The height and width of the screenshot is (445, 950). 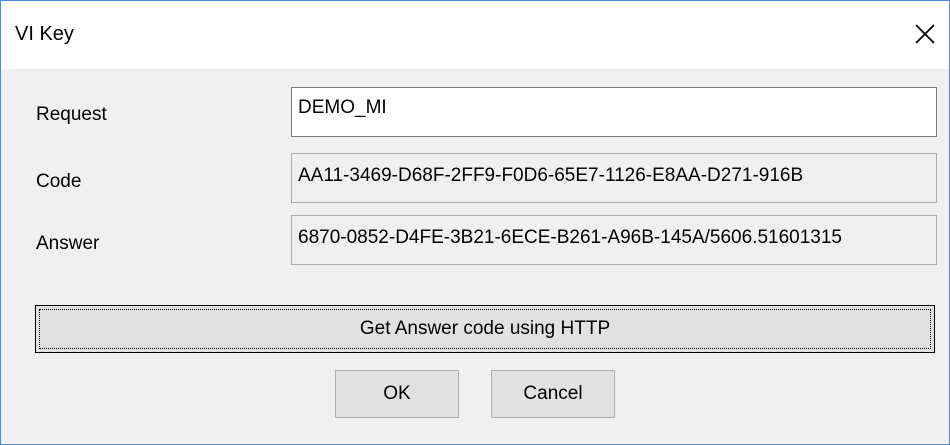 What do you see at coordinates (614, 112) in the screenshot?
I see `request-input` at bounding box center [614, 112].